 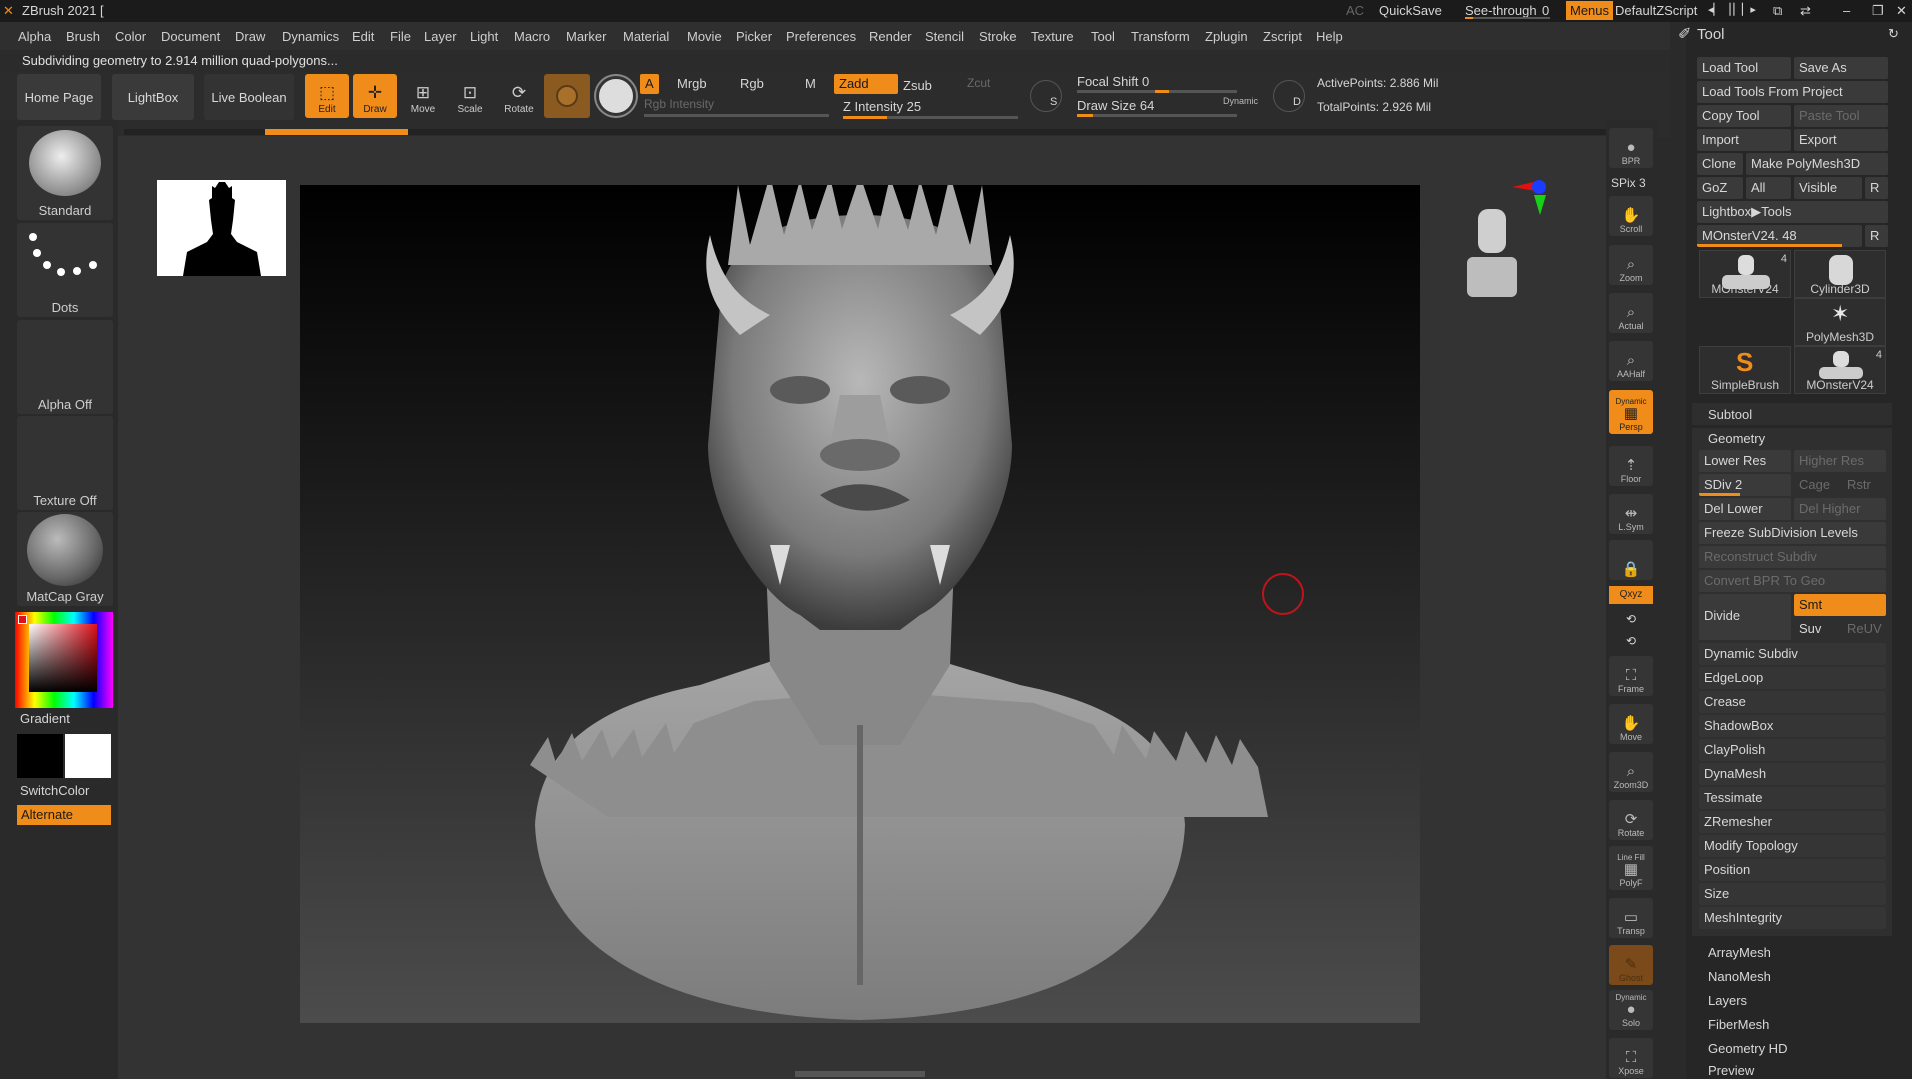 What do you see at coordinates (1817, 164) in the screenshot?
I see `make-polymesh-button: Make PolyMesh3D` at bounding box center [1817, 164].